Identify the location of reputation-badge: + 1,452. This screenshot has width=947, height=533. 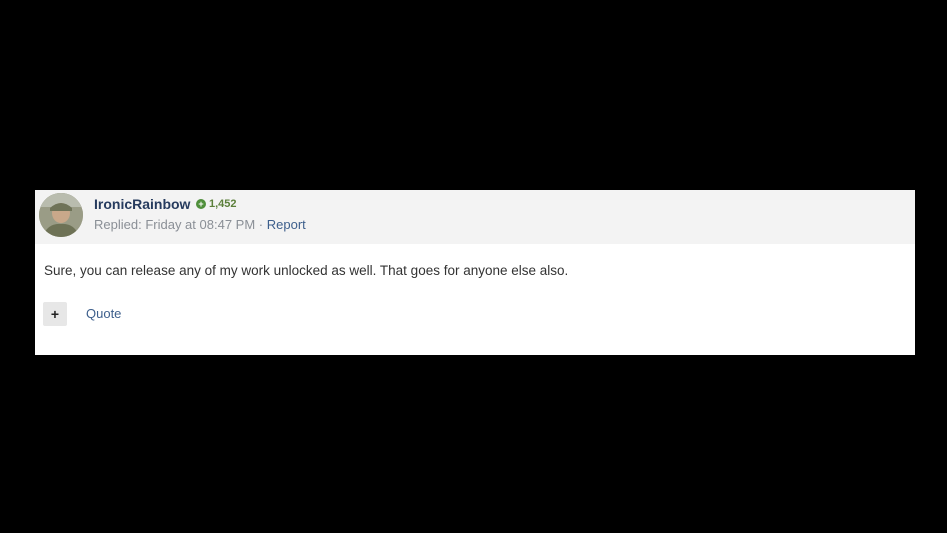
(216, 204).